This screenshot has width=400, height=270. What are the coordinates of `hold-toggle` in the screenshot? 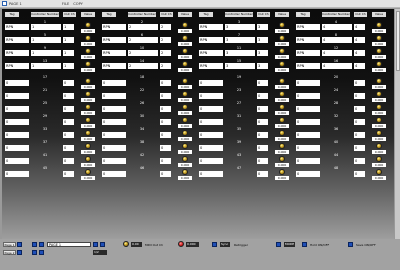 It's located at (304, 244).